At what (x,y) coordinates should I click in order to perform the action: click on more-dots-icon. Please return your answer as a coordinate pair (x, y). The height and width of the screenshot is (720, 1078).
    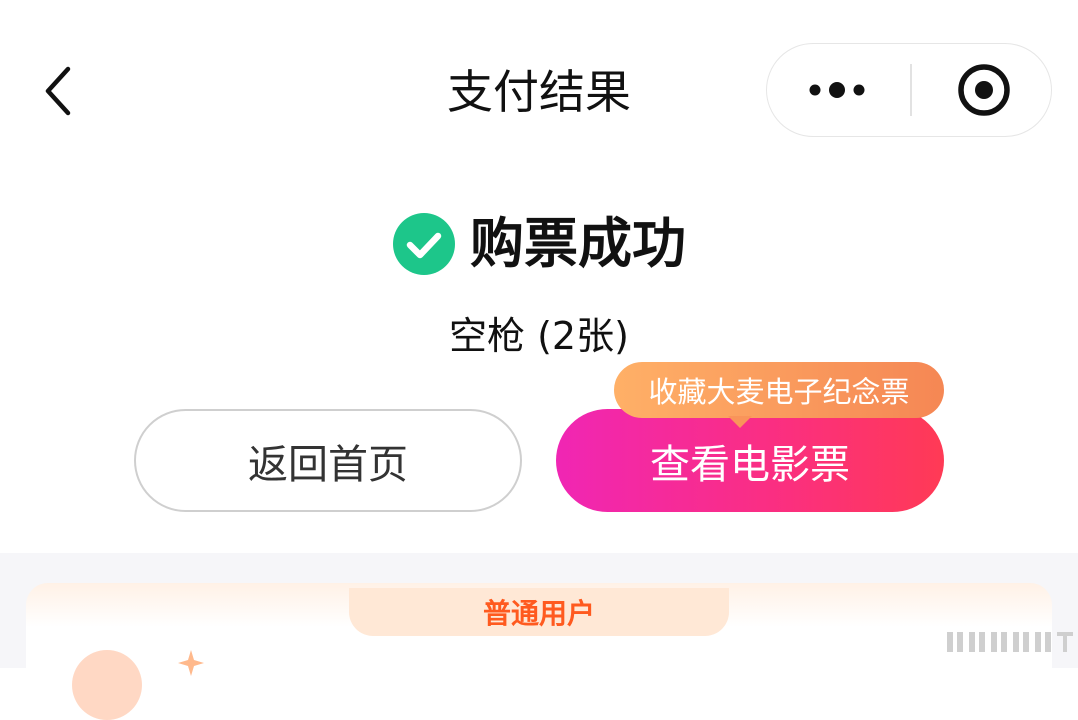
    Looking at the image, I should click on (837, 90).